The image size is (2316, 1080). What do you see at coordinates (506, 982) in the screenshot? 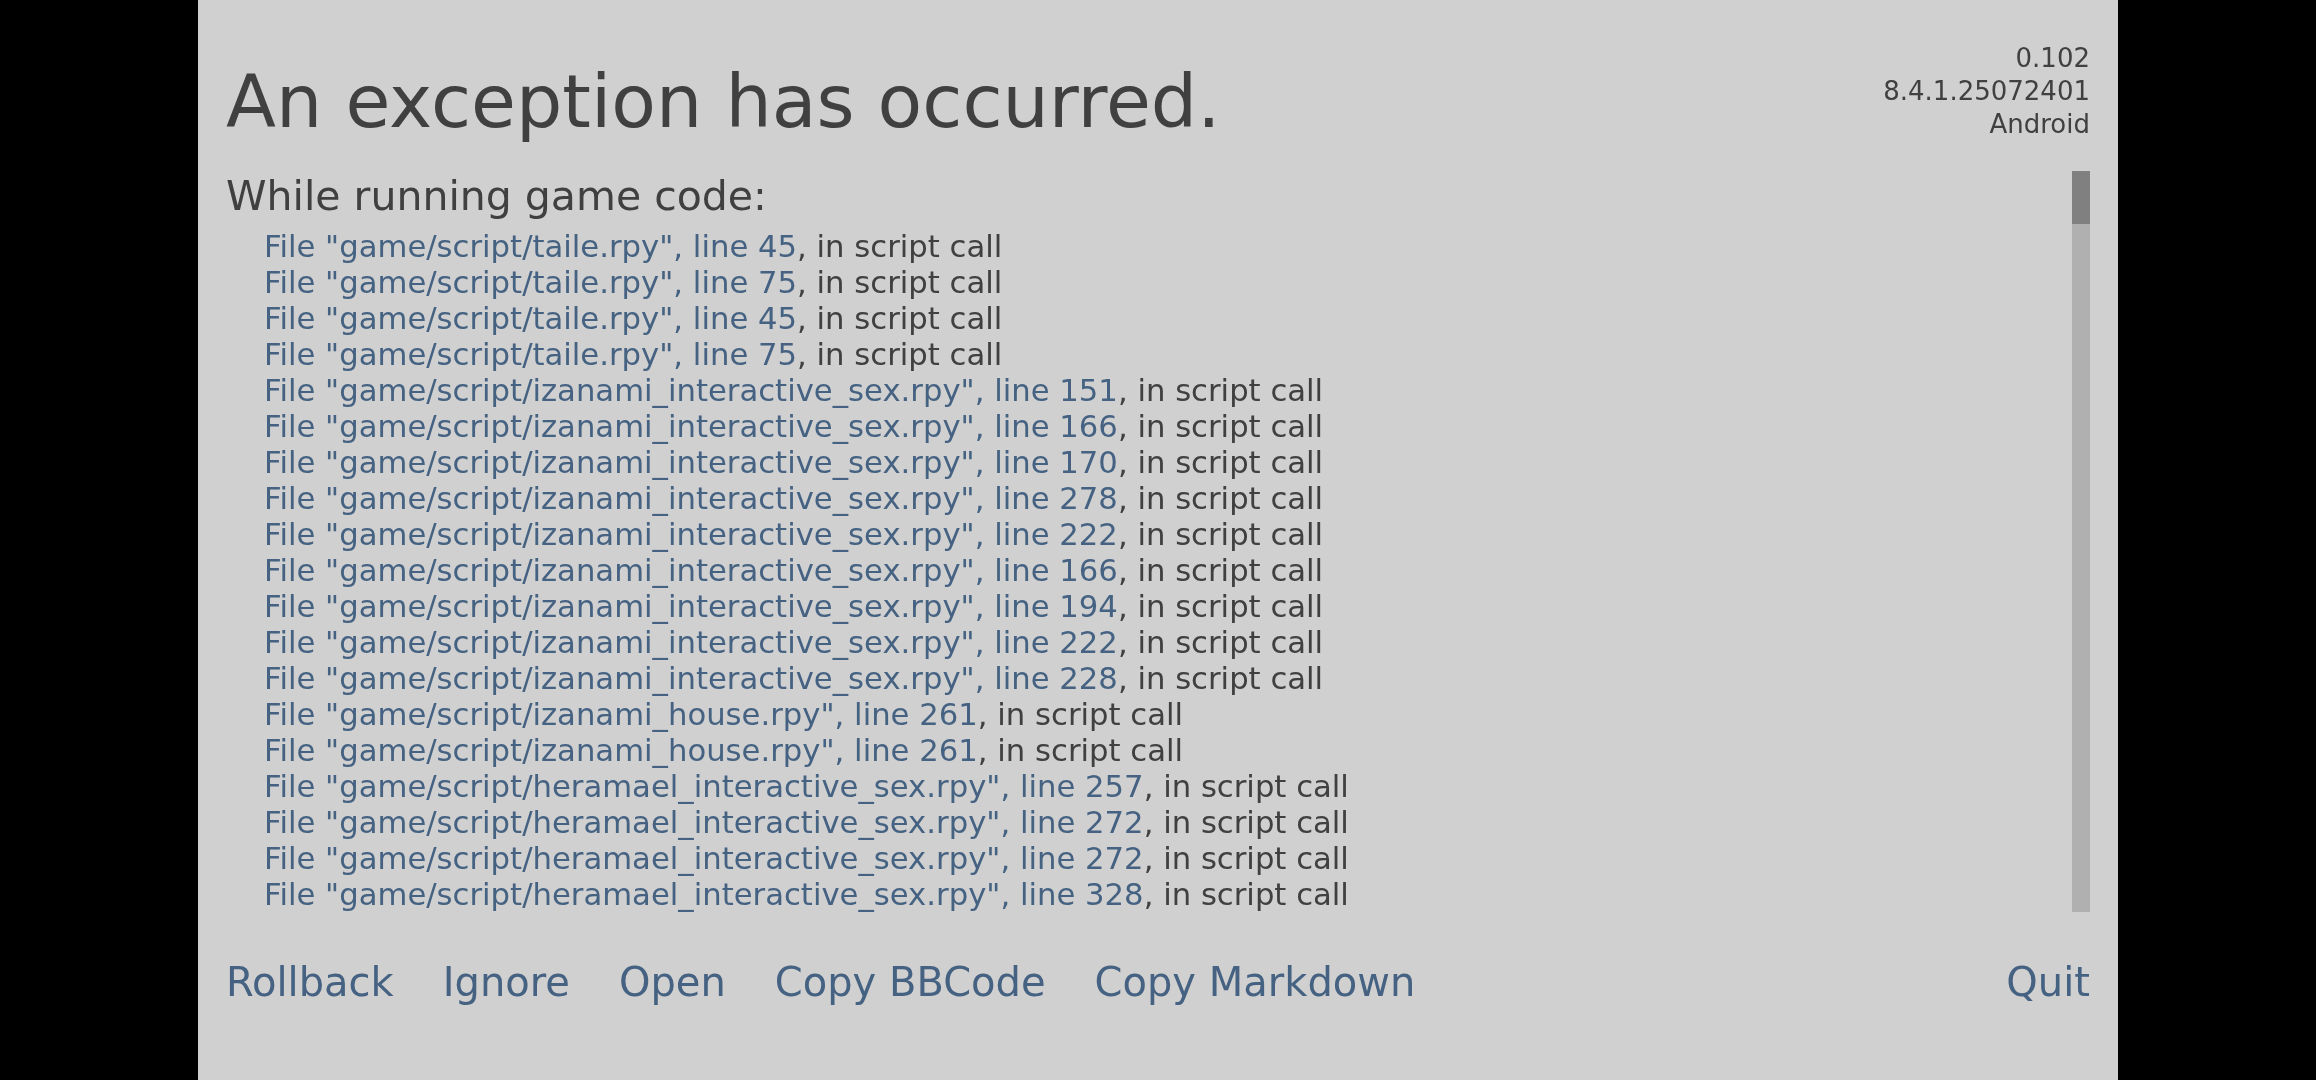
I see `action-button: Ignore` at bounding box center [506, 982].